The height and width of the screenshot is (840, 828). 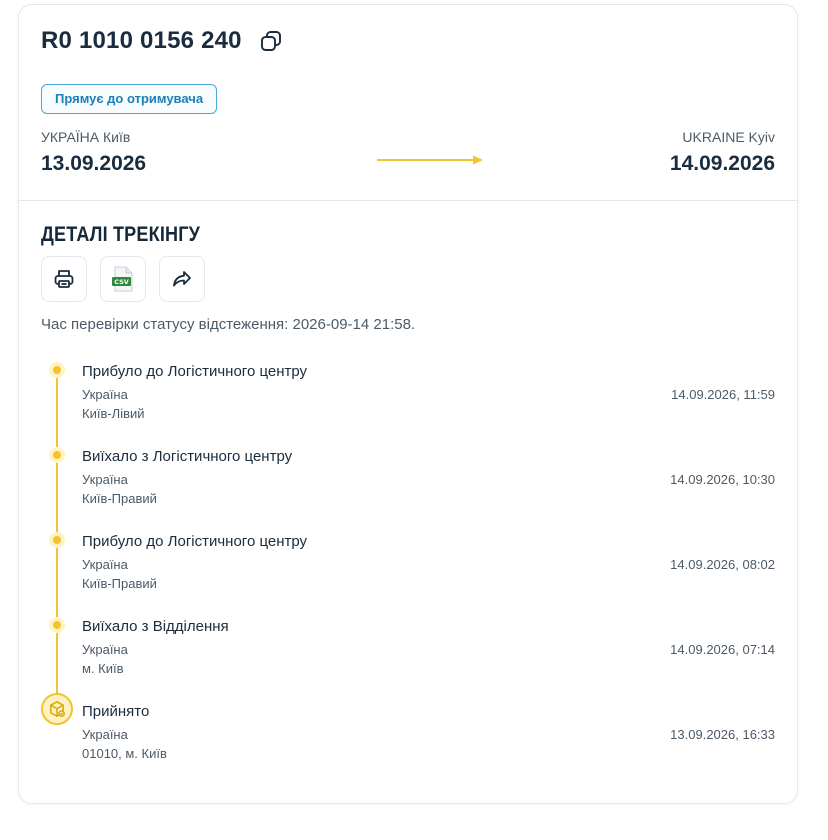 I want to click on event-time: 14.09.2026, 08:02, so click(x=722, y=564).